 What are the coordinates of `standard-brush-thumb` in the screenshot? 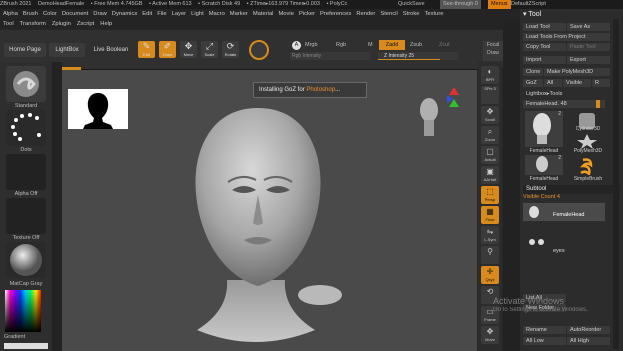 It's located at (26, 84).